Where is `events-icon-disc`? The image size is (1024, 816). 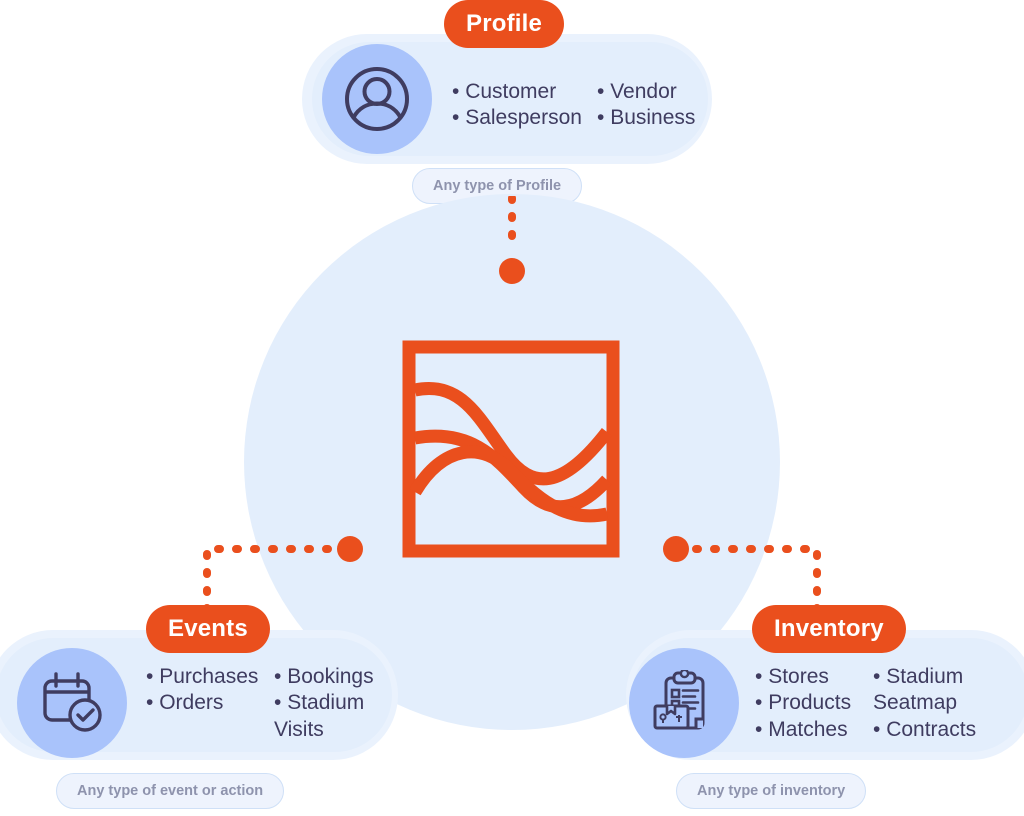 events-icon-disc is located at coordinates (72, 703).